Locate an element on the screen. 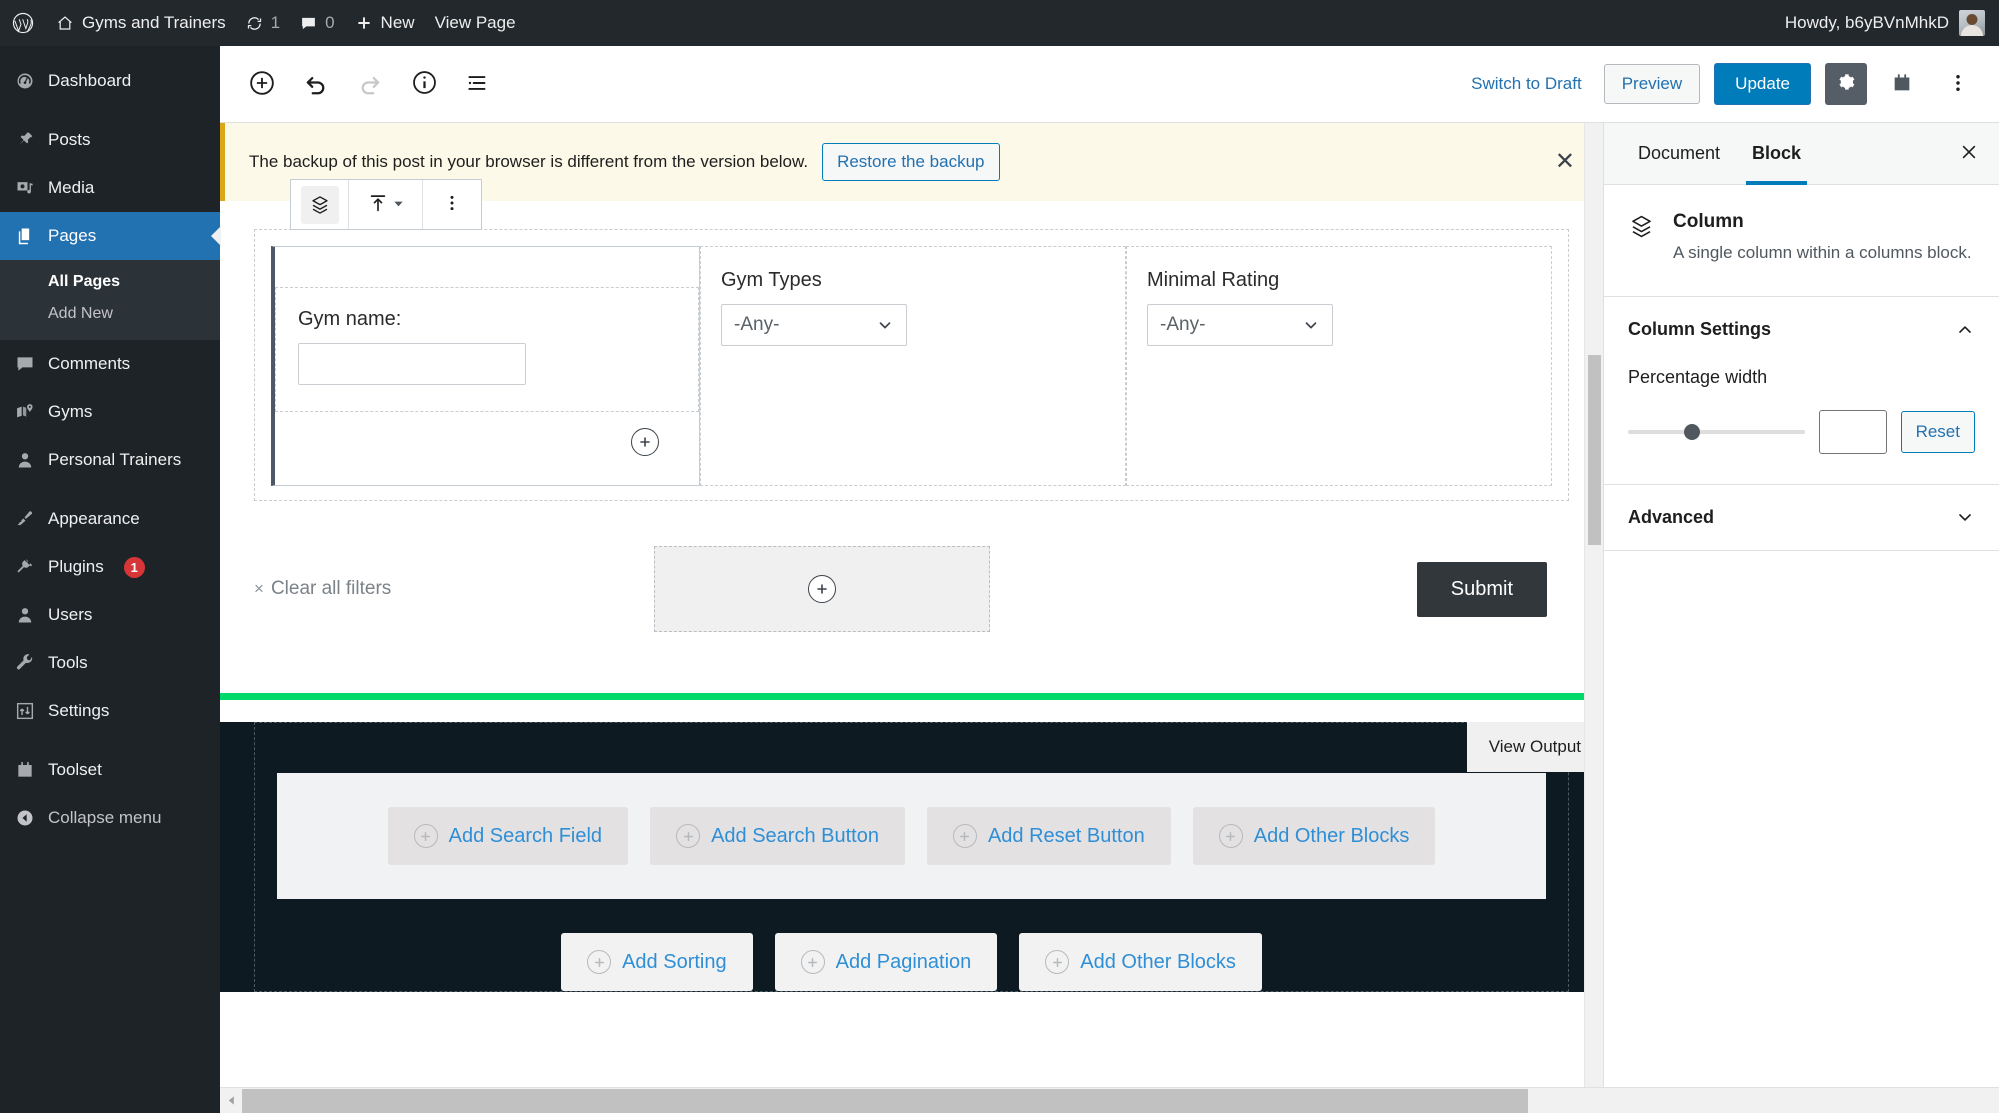 The width and height of the screenshot is (1999, 1113). close-icon: ✕ is located at coordinates (1565, 162).